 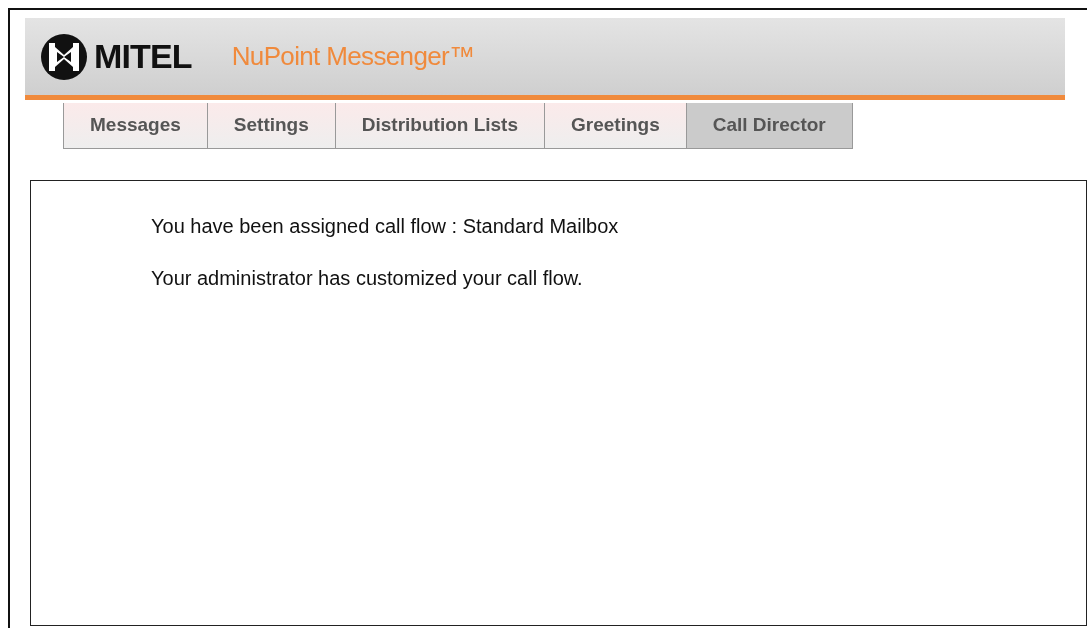 What do you see at coordinates (385, 226) in the screenshot?
I see `message-text: You have been assigned call flow : Standard Mailbox` at bounding box center [385, 226].